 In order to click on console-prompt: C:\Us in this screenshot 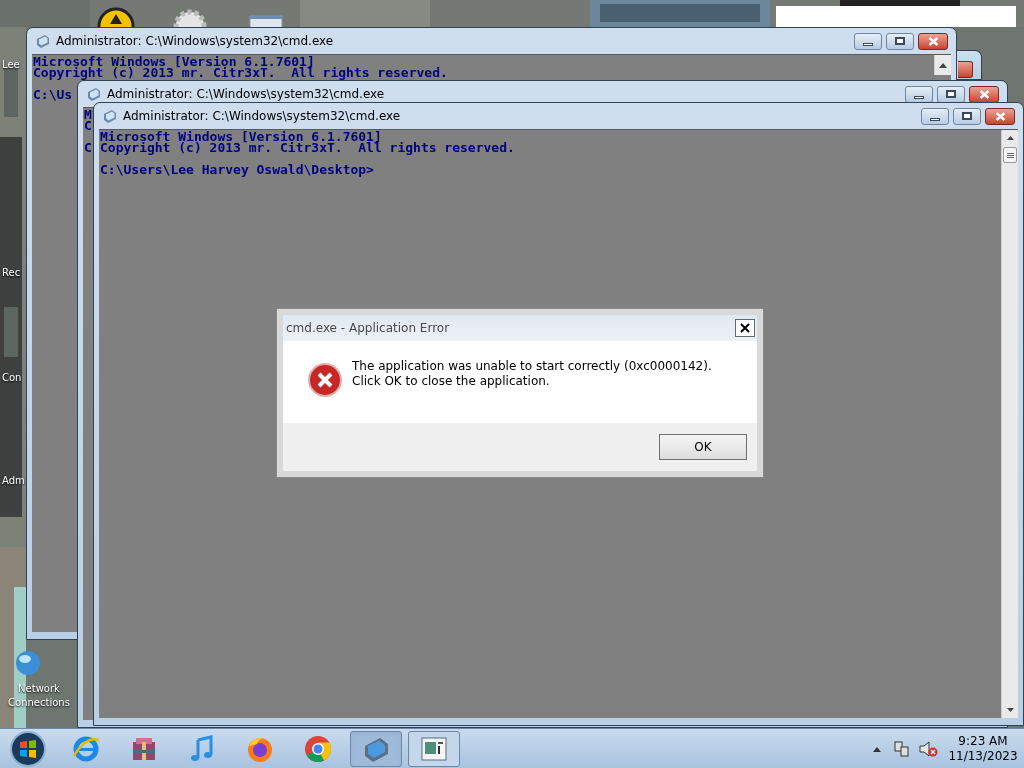, I will do `click(53, 94)`.